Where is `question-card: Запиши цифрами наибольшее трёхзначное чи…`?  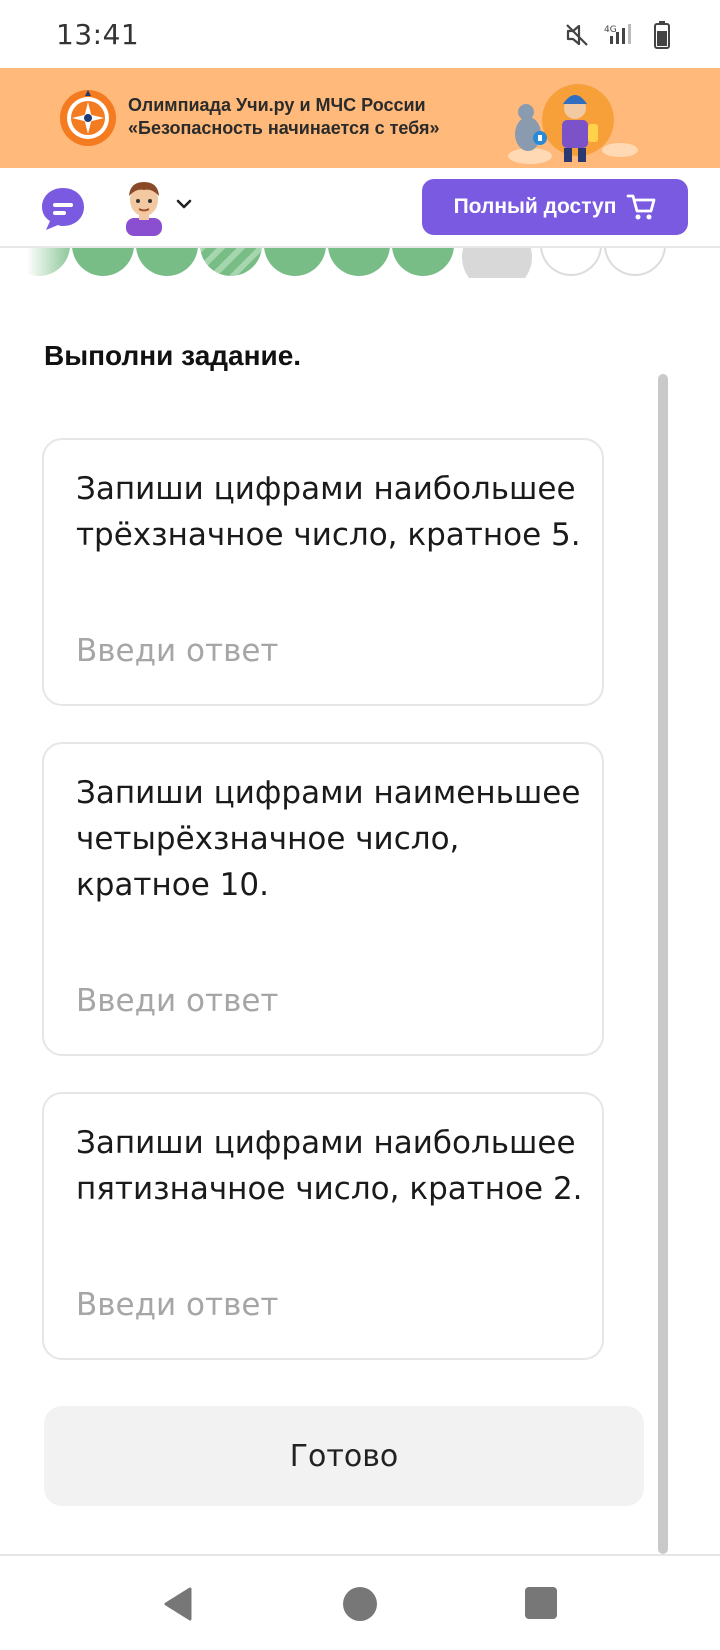 question-card: Запиши цифрами наибольшее трёхзначное чи… is located at coordinates (323, 572).